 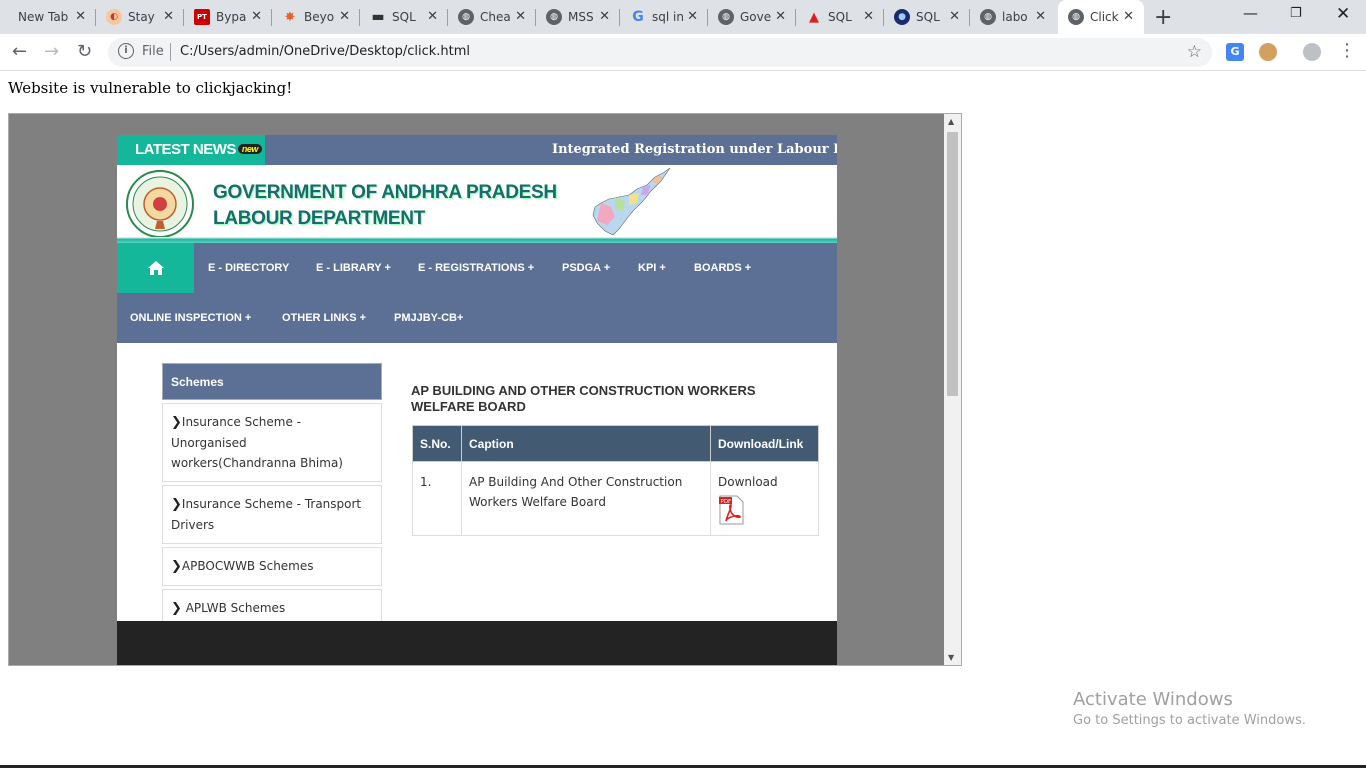 I want to click on tab-12-active: ◍ Click ✕, so click(x=1101, y=17).